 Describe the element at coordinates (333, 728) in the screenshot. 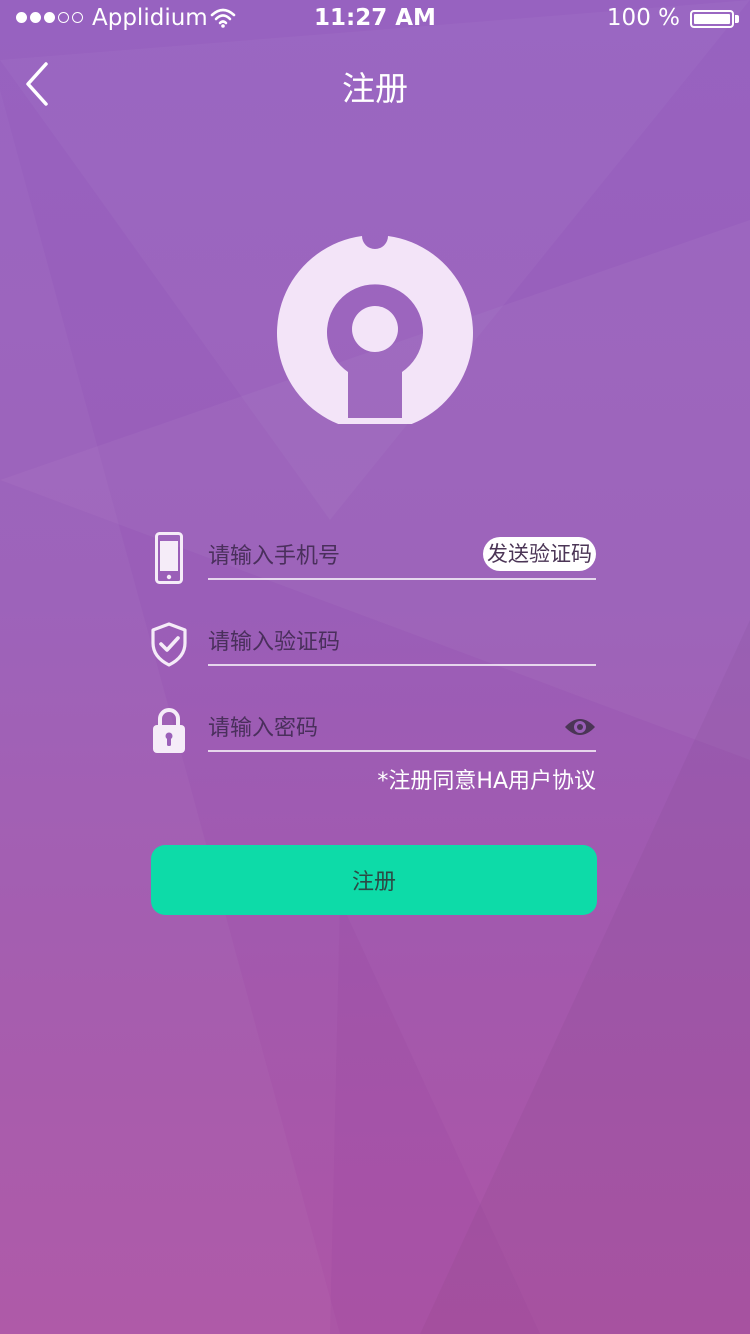

I see `password-input` at that location.